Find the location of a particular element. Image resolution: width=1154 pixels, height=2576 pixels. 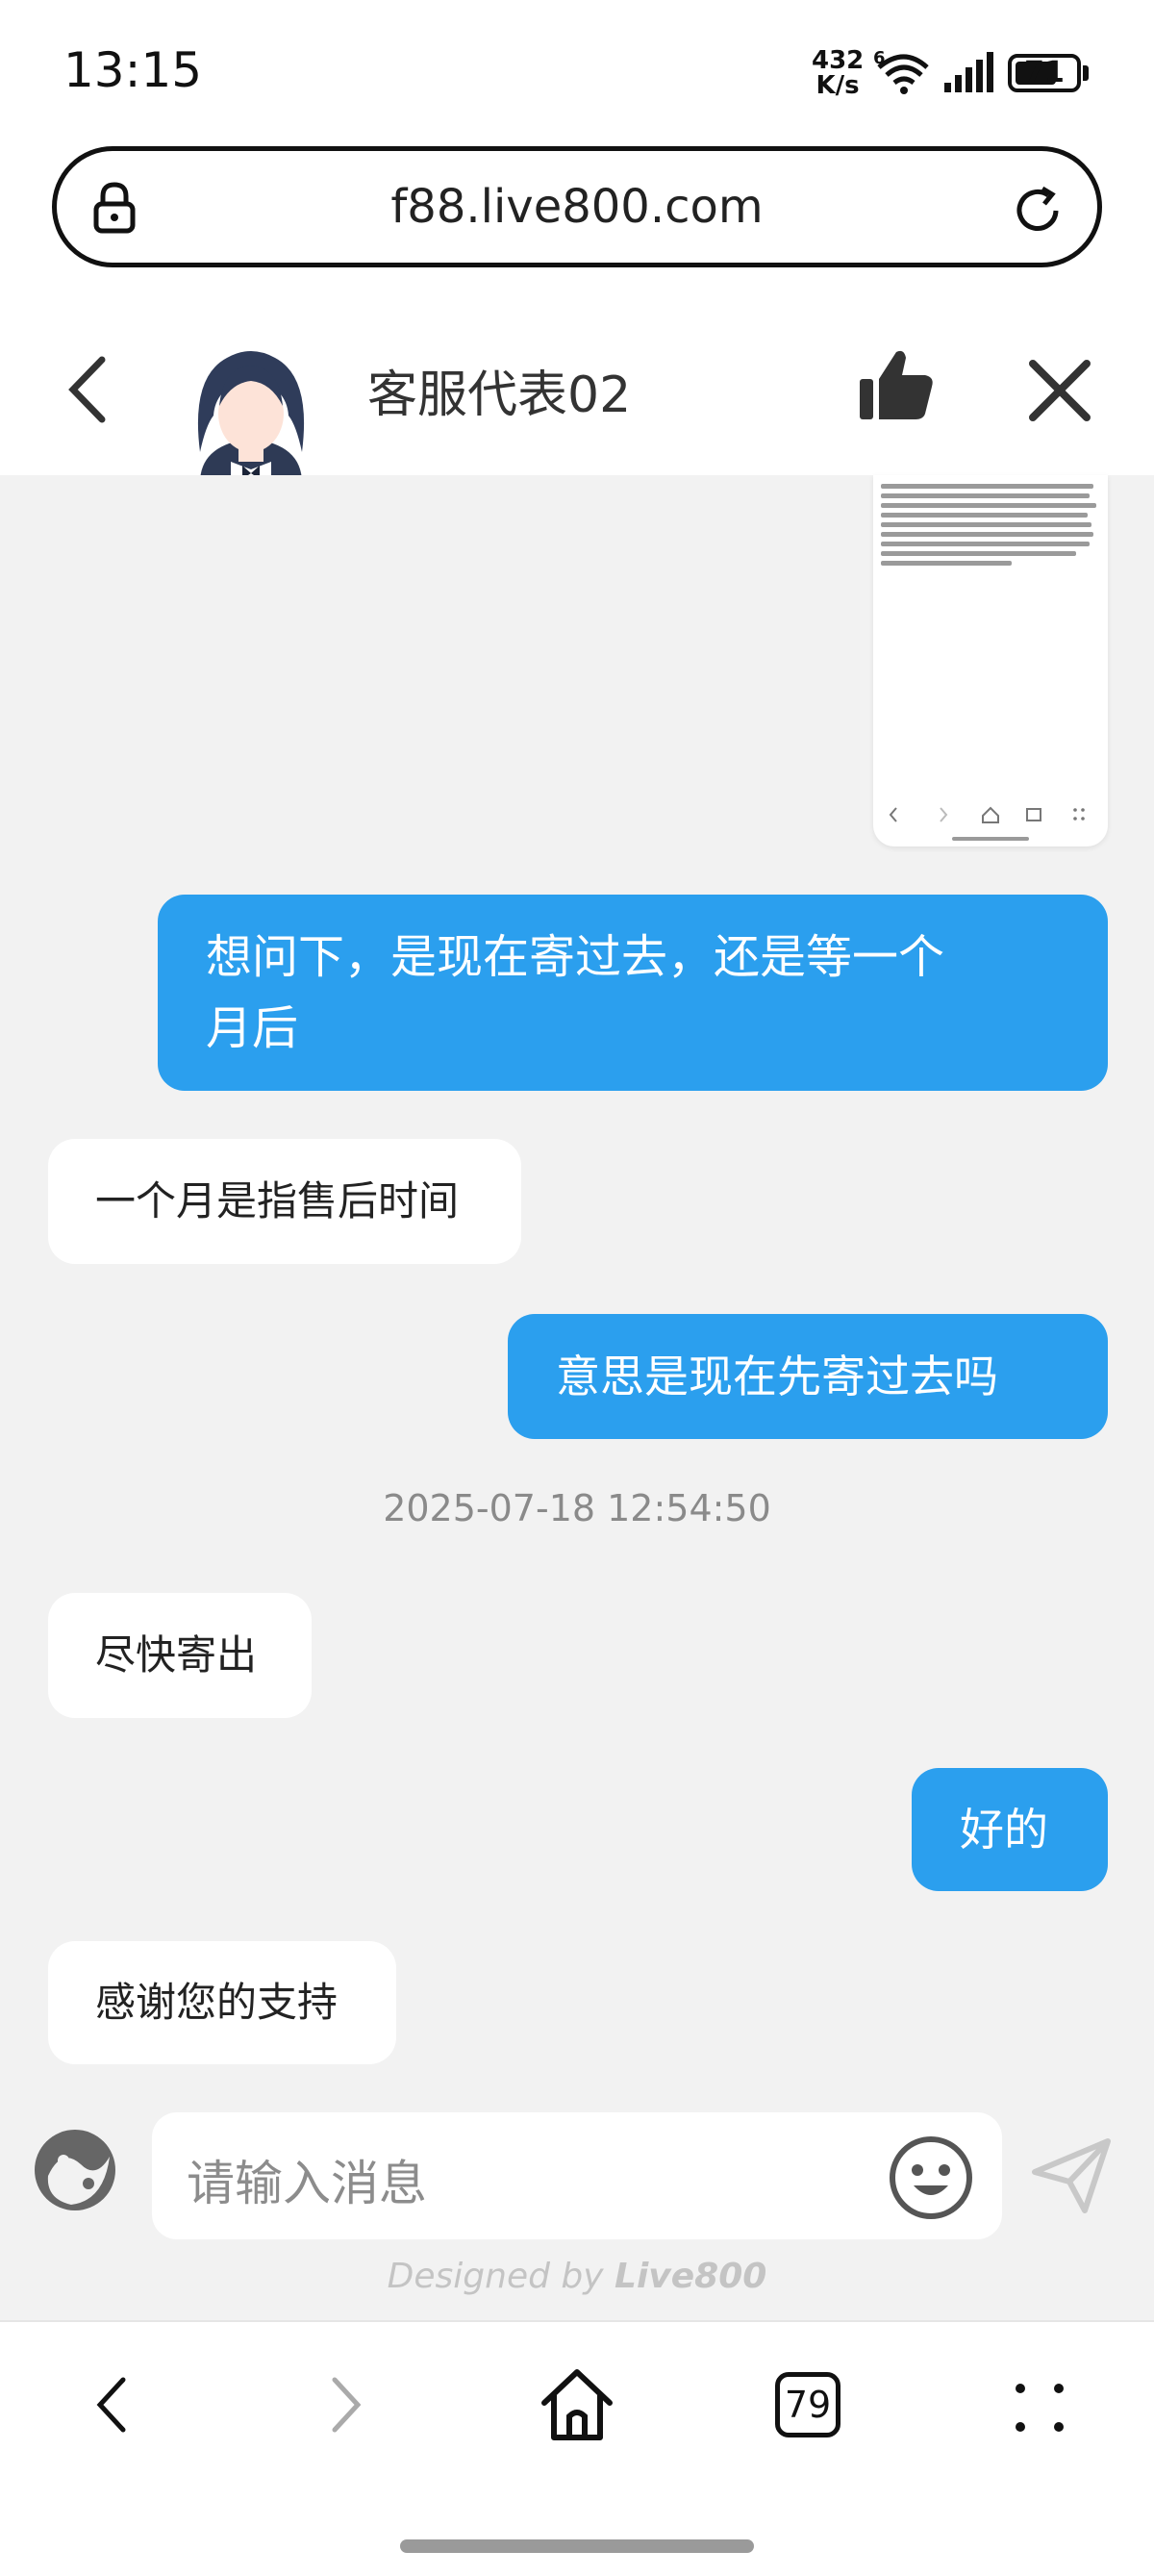

thumbnail-nav-icons is located at coordinates (987, 814).